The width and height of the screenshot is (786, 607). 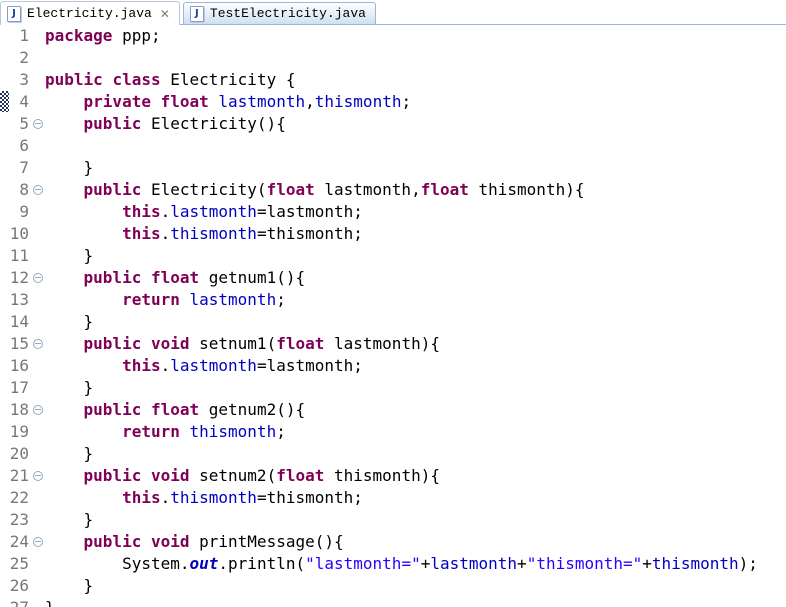 I want to click on code-line: 2, so click(x=393, y=58).